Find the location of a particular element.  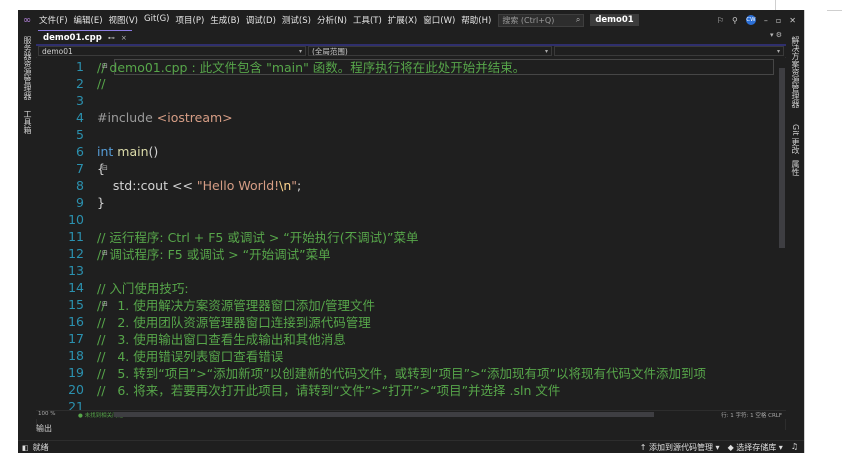

code-text: int main() is located at coordinates (127, 151).